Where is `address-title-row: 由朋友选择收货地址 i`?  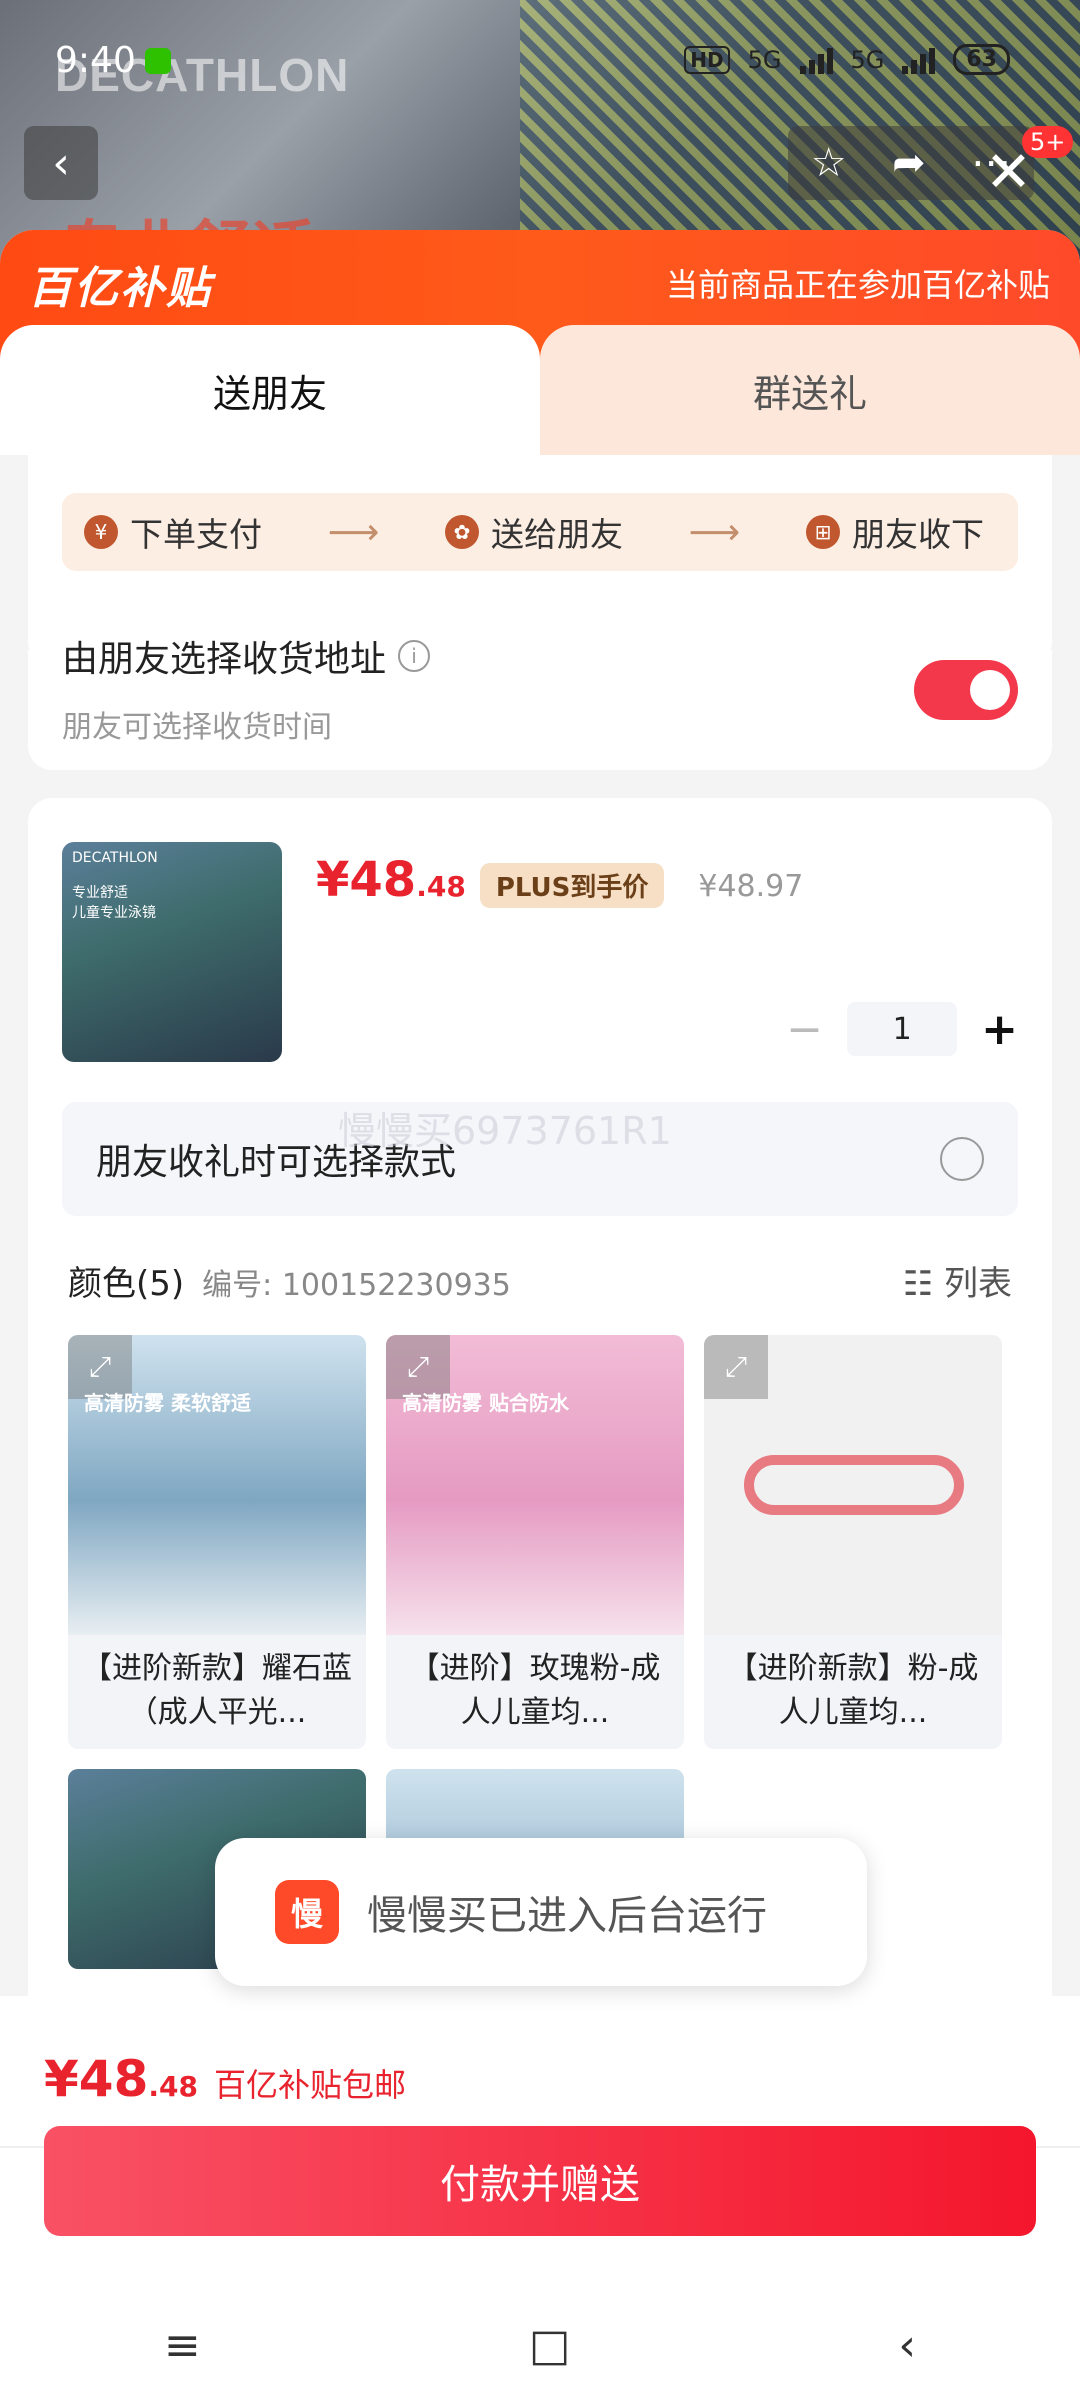
address-title-row: 由朋友选择收货地址 i is located at coordinates (246, 656).